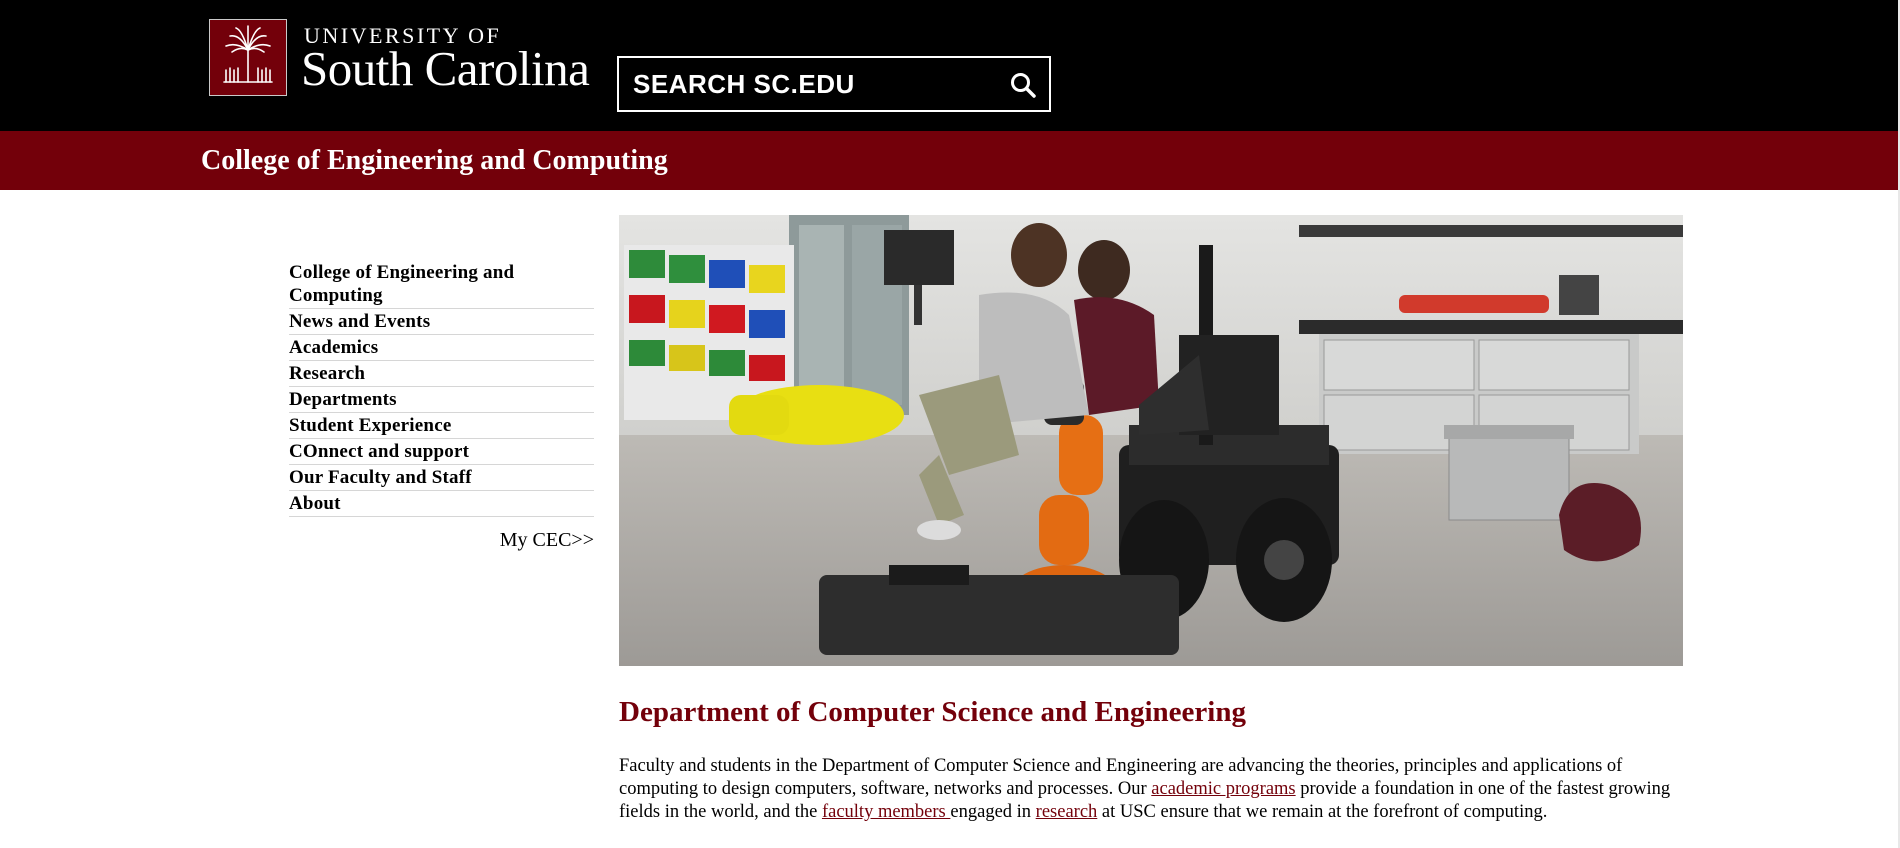 The height and width of the screenshot is (848, 1900). I want to click on university-logo, so click(248, 57).